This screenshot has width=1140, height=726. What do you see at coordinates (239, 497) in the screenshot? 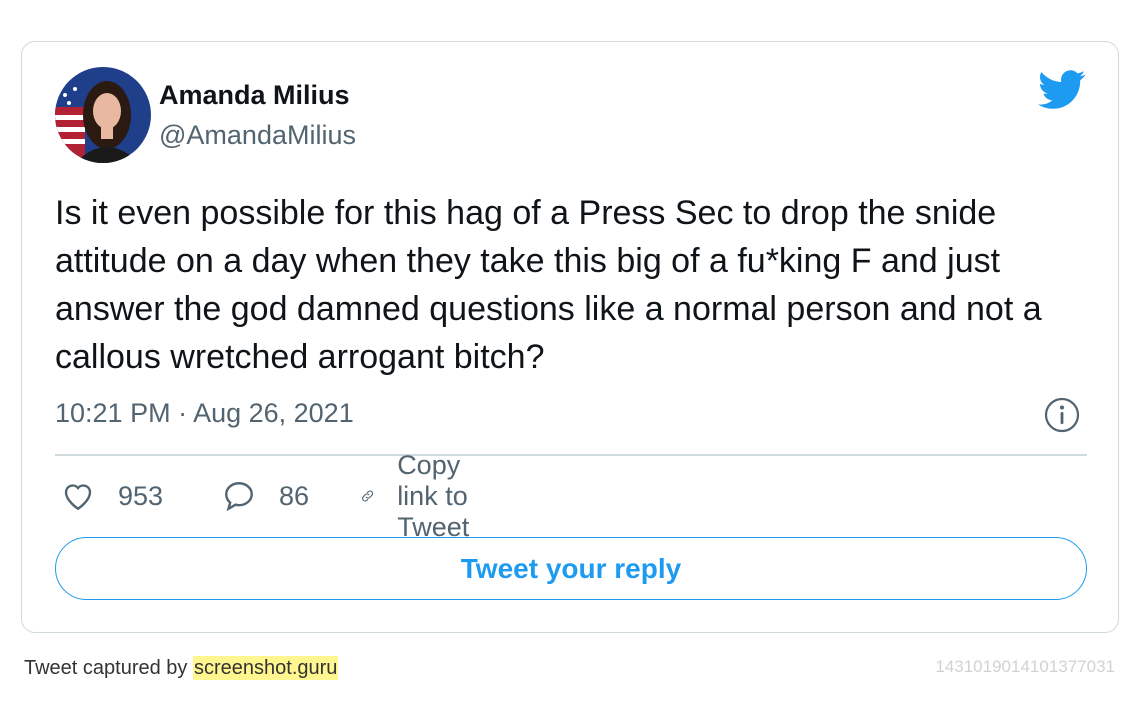
I see `speech-bubble-icon` at bounding box center [239, 497].